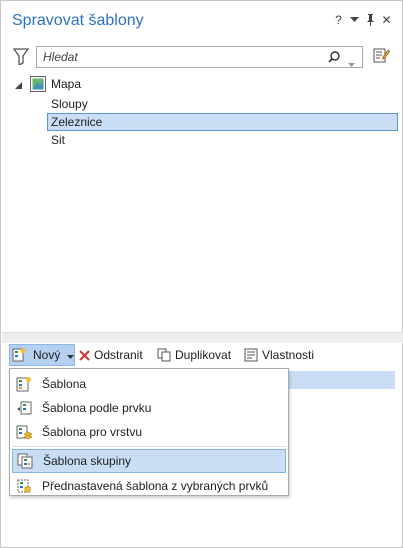 The width and height of the screenshot is (403, 548). What do you see at coordinates (64, 384) in the screenshot?
I see `menu-item-label: Šablona` at bounding box center [64, 384].